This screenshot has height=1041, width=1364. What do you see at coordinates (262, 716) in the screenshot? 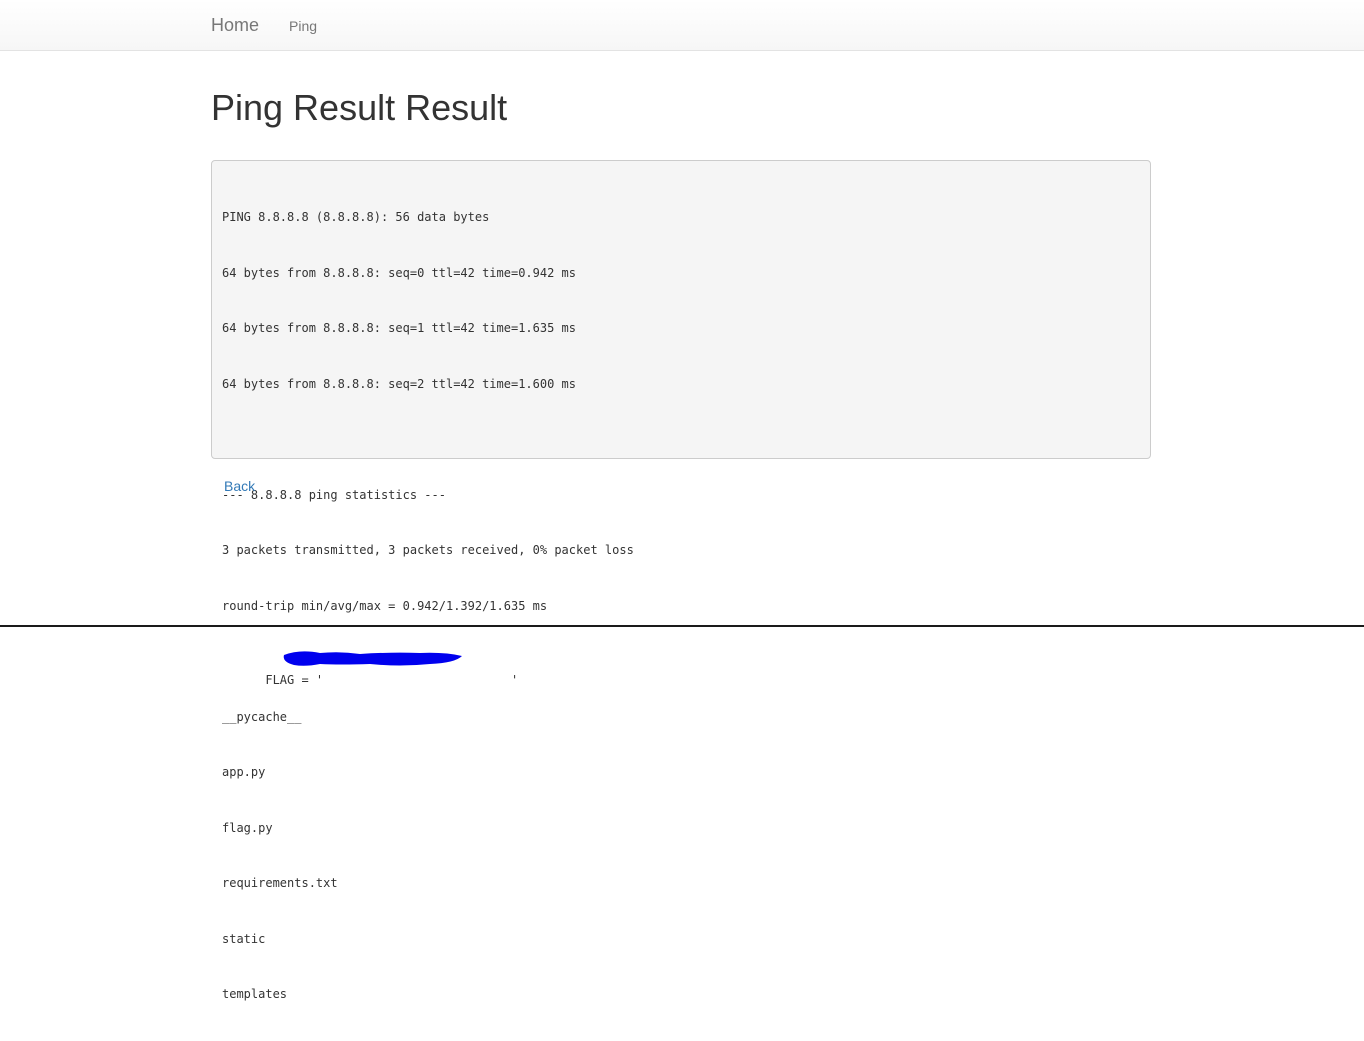
I see `output-line: __pycache__` at bounding box center [262, 716].